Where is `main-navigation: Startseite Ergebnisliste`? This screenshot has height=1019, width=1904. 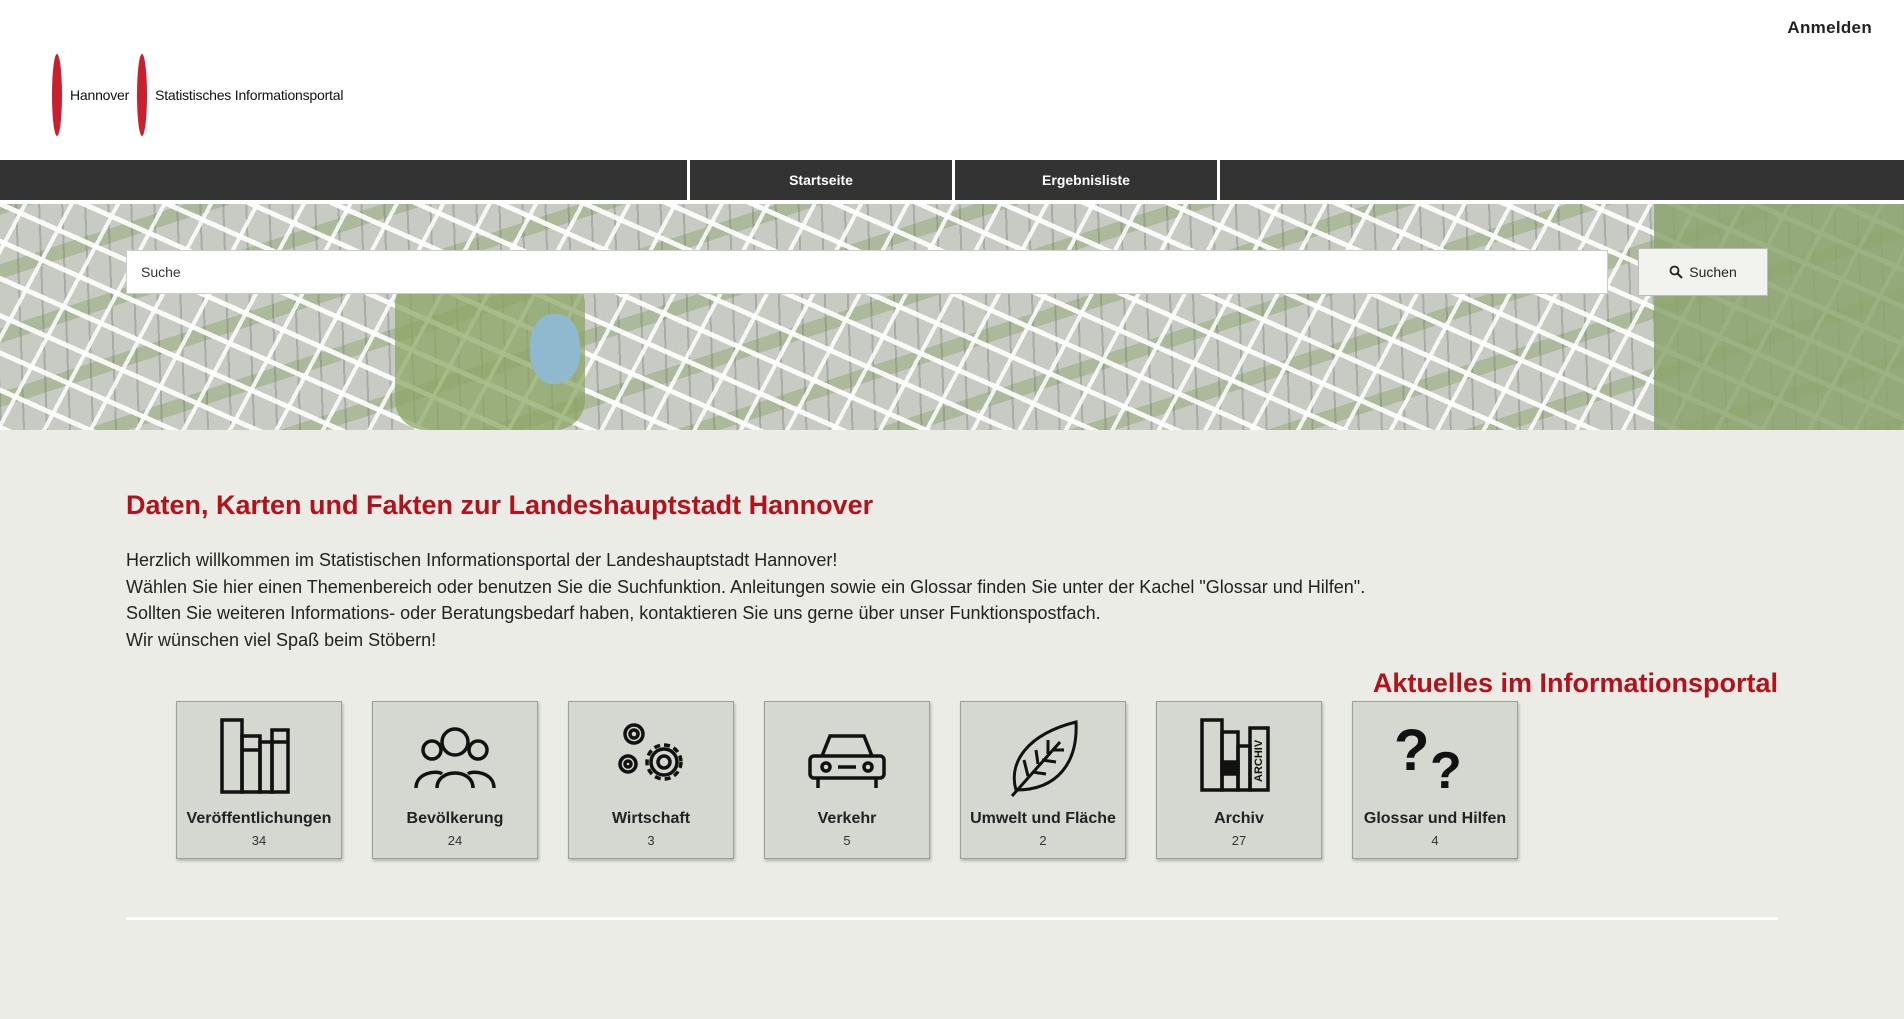
main-navigation: Startseite Ergebnisliste is located at coordinates (952, 182).